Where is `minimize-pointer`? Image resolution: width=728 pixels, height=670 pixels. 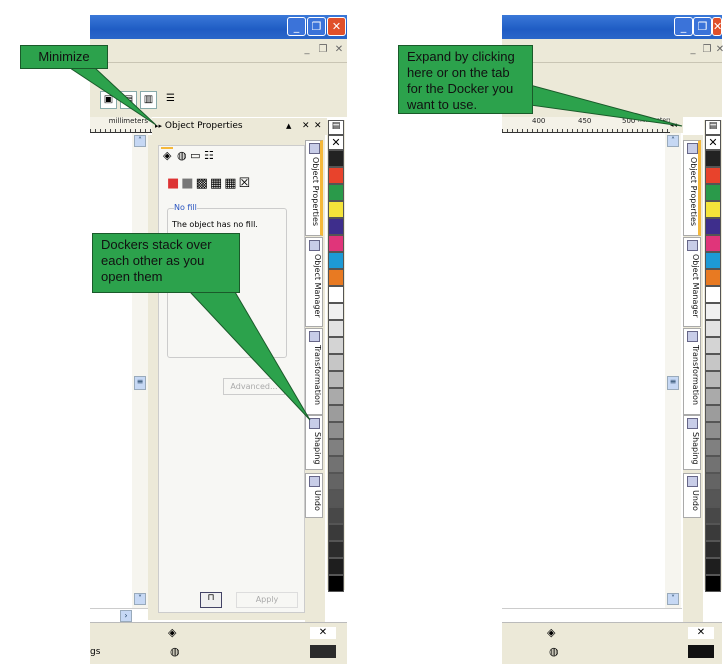 minimize-pointer is located at coordinates (112, 96).